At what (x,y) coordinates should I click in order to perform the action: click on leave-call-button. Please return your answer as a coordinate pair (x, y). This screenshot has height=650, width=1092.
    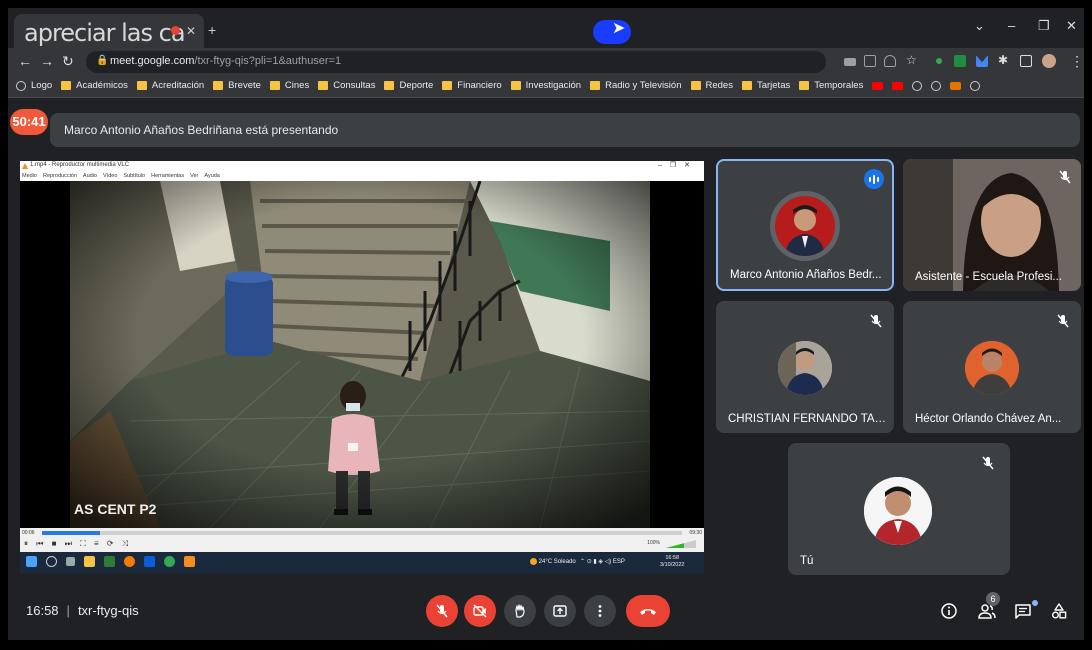
    Looking at the image, I should click on (648, 611).